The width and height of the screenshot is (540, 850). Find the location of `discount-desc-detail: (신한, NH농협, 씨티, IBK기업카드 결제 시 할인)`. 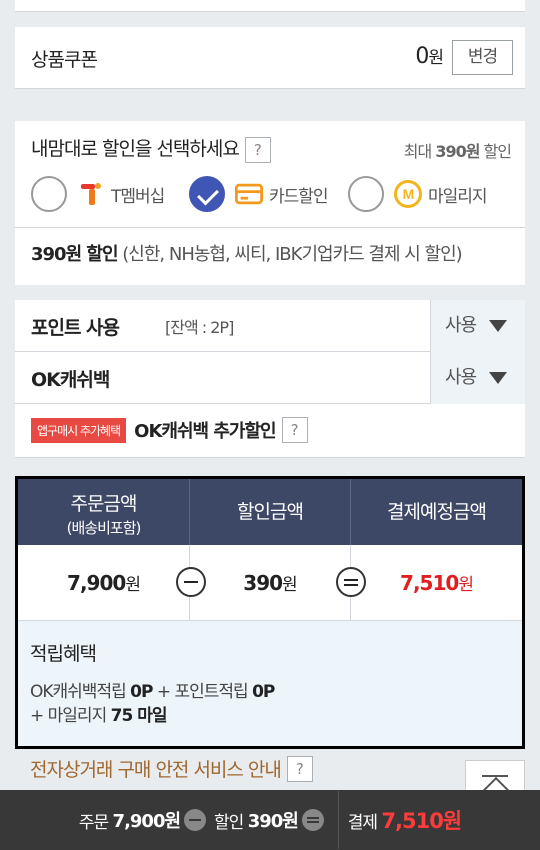

discount-desc-detail: (신한, NH농협, 씨티, IBK기업카드 결제 시 할인) is located at coordinates (292, 254).